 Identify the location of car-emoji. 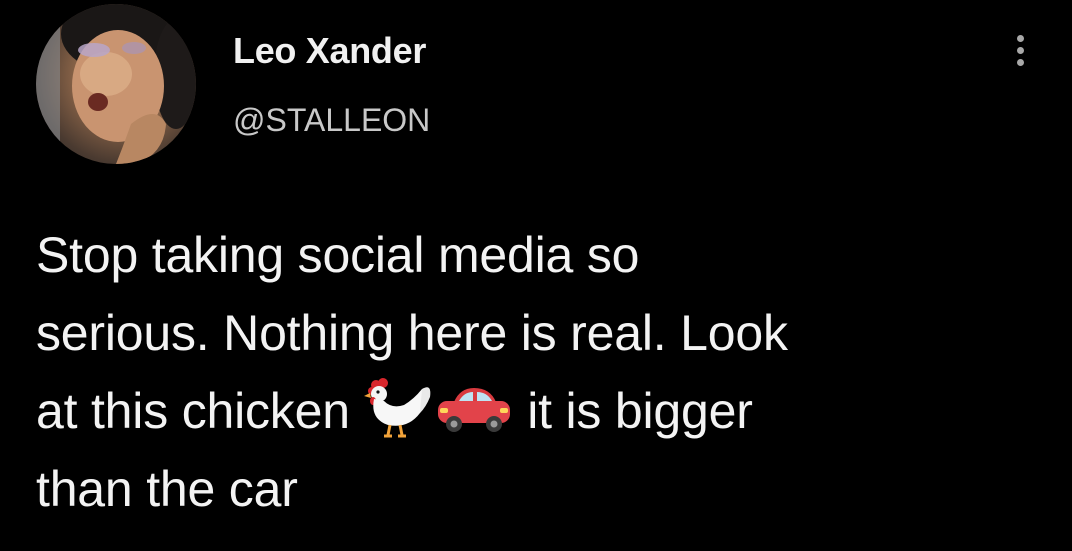
(474, 409).